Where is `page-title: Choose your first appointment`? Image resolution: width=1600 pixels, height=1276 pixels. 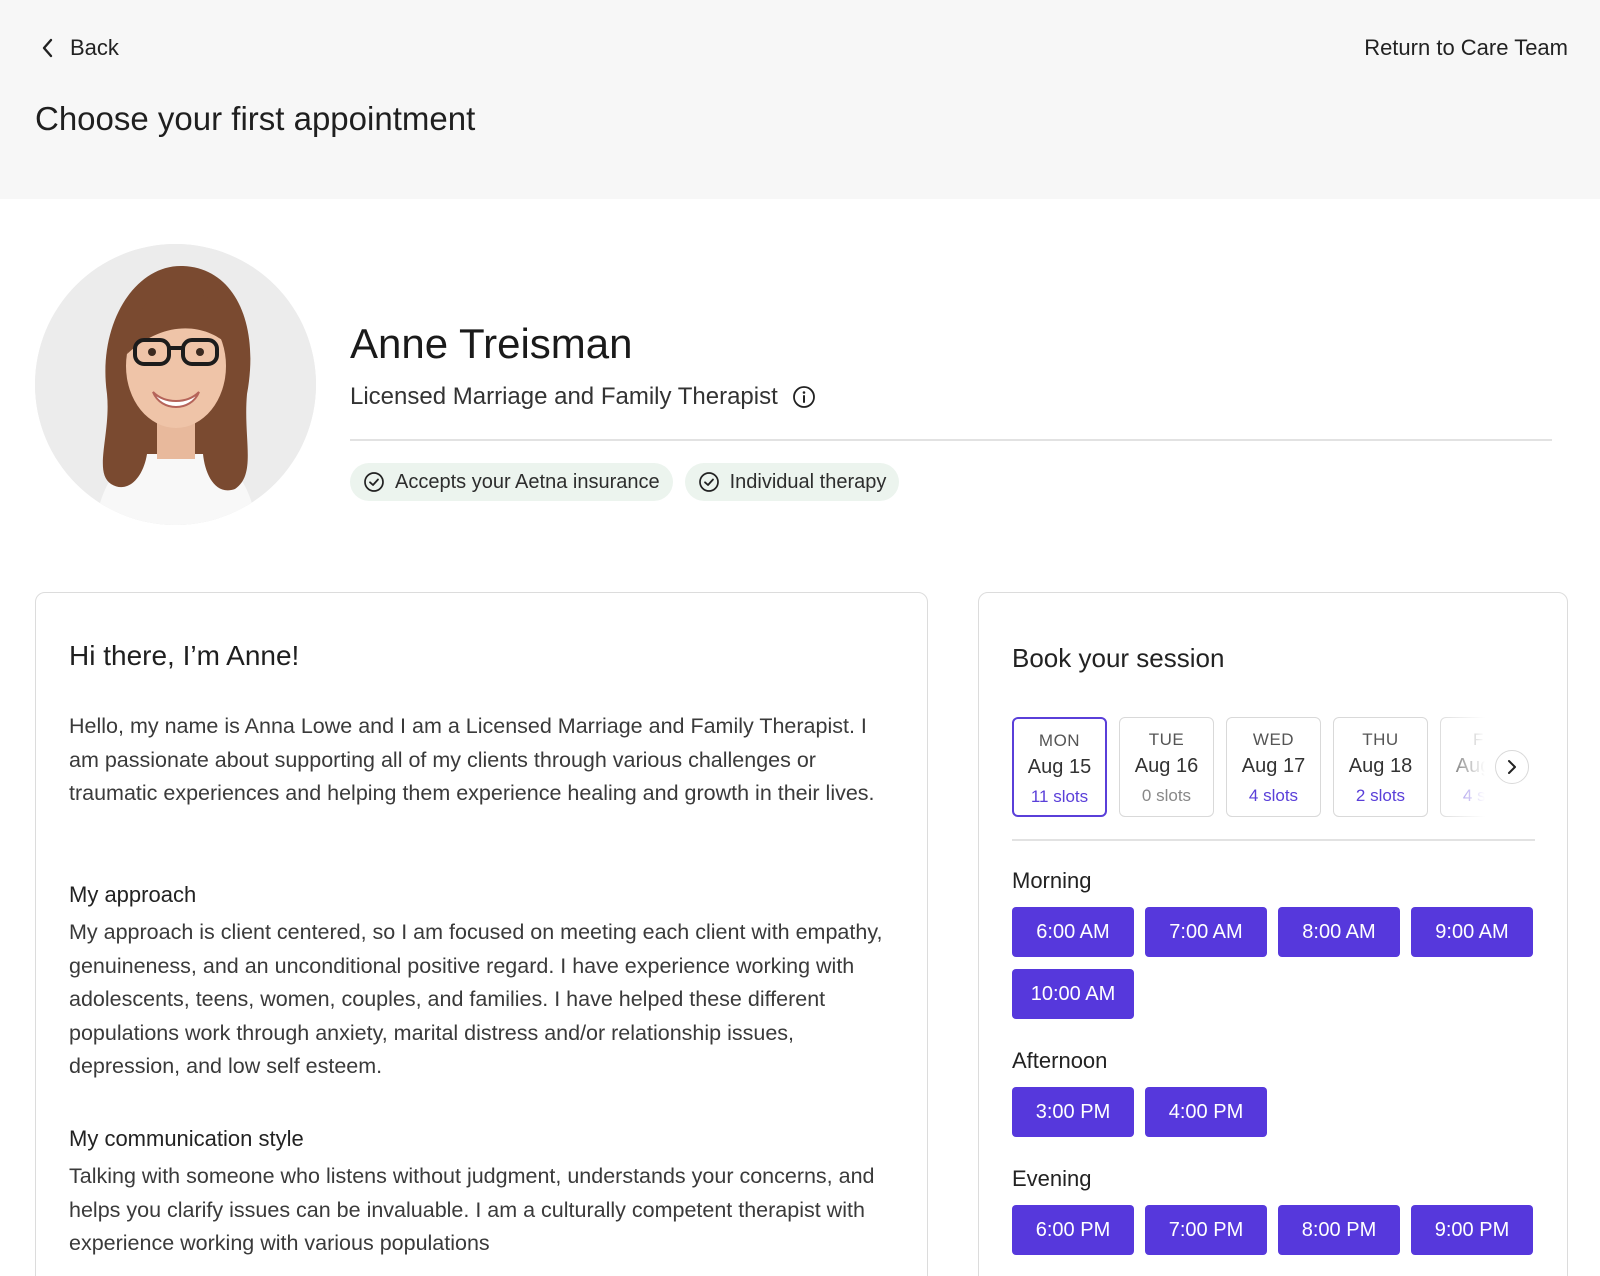
page-title: Choose your first appointment is located at coordinates (255, 118).